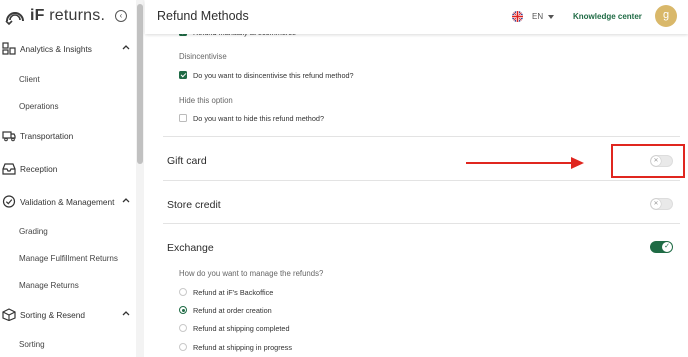  Describe the element at coordinates (9, 314) in the screenshot. I see `box-icon` at that location.